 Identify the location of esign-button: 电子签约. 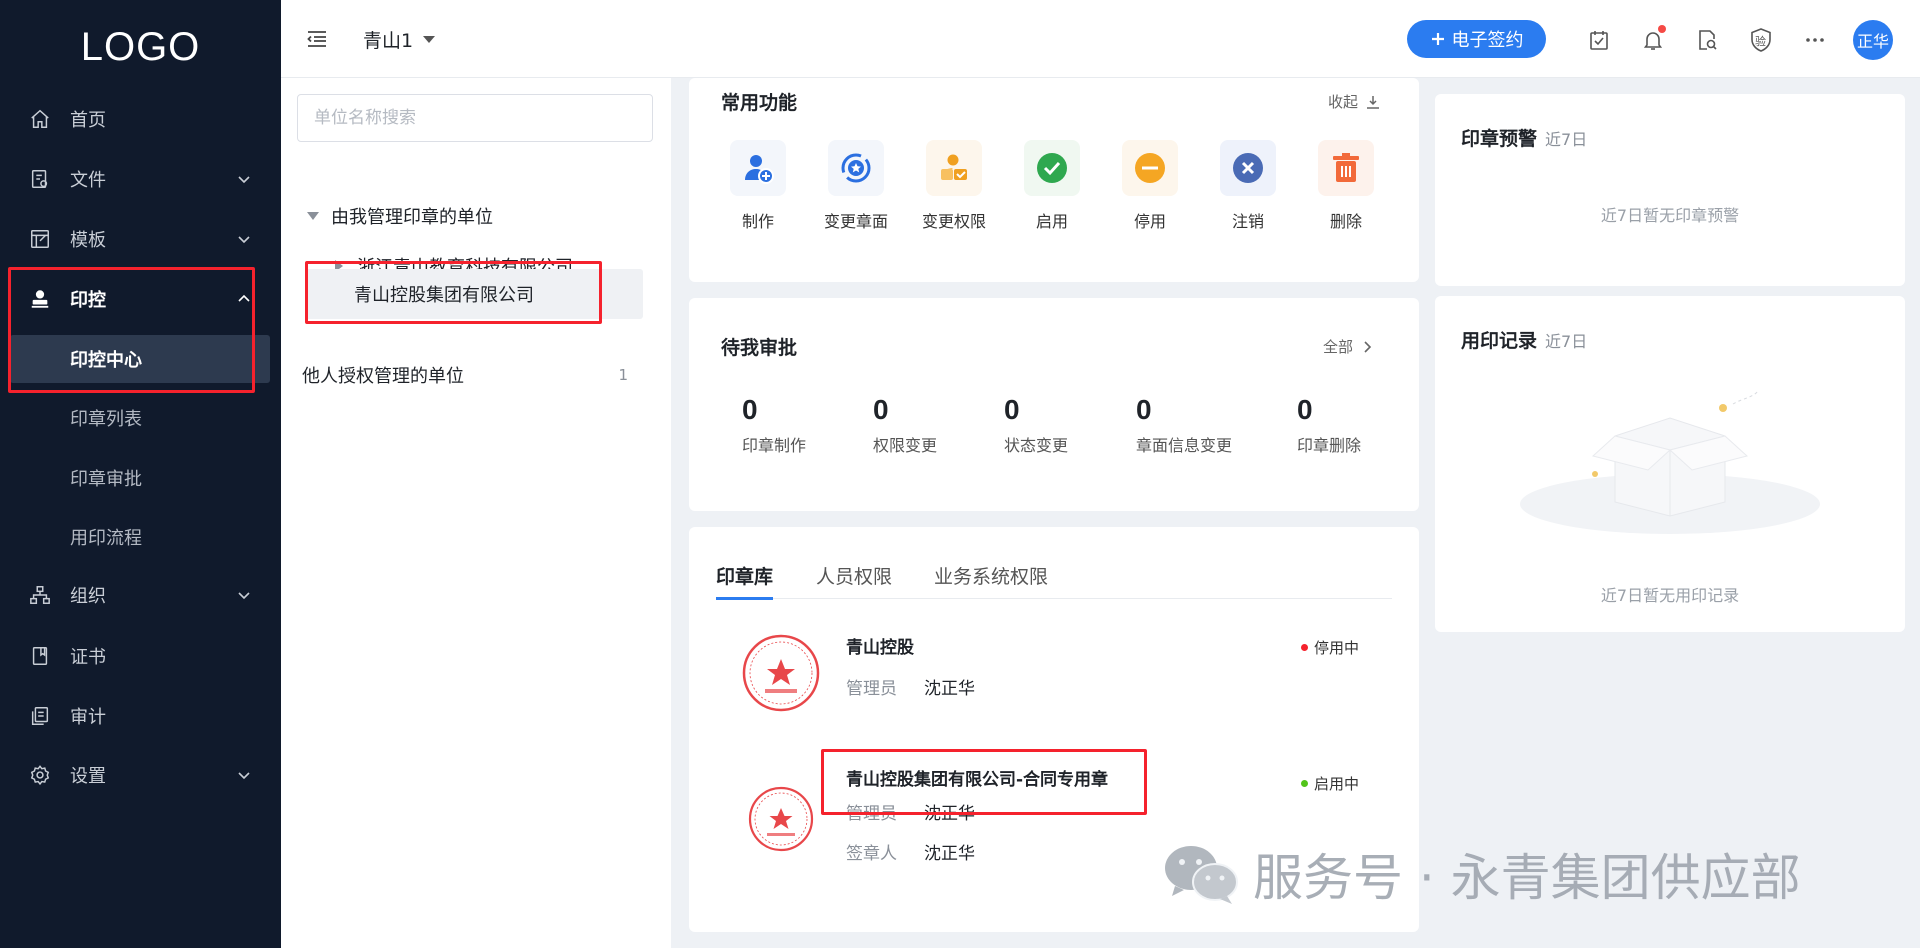
(1476, 39).